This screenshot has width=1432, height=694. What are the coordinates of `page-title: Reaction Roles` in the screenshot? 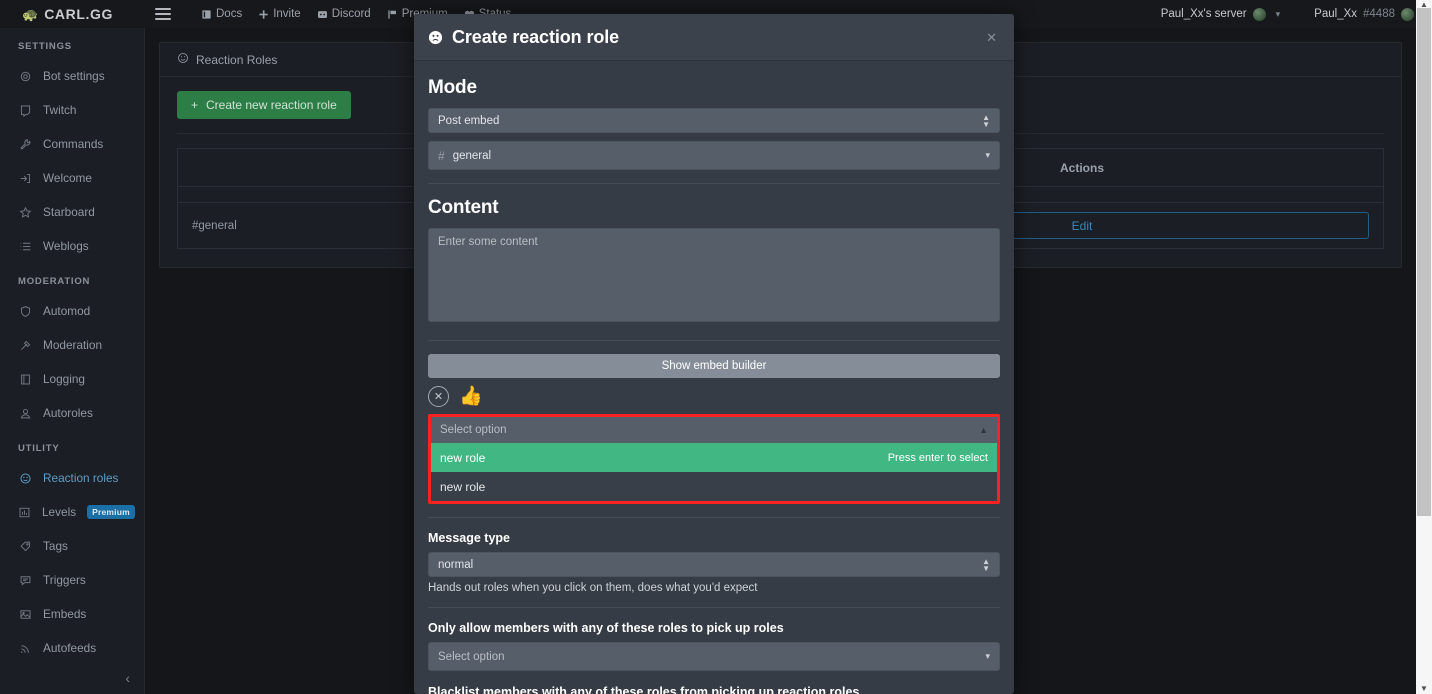 It's located at (237, 59).